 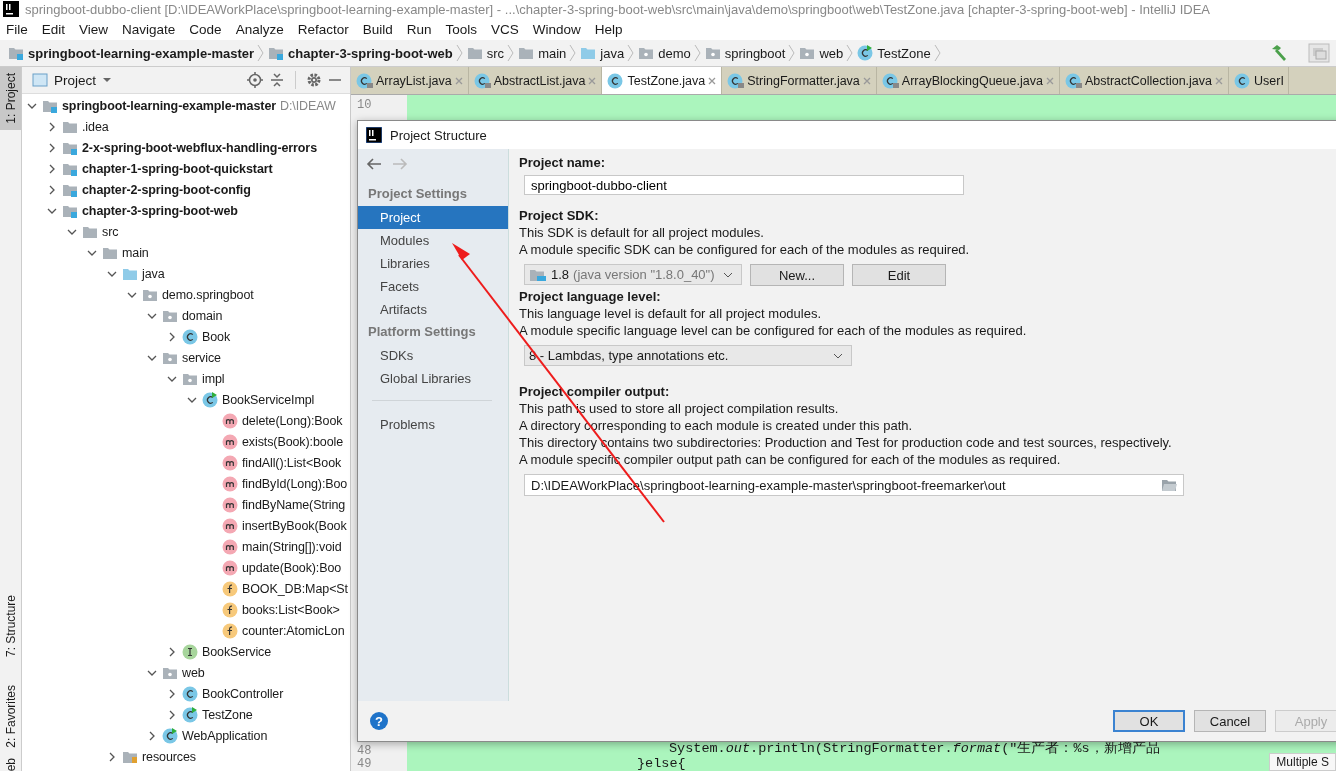 I want to click on runnable-class-icon, so click(x=210, y=399).